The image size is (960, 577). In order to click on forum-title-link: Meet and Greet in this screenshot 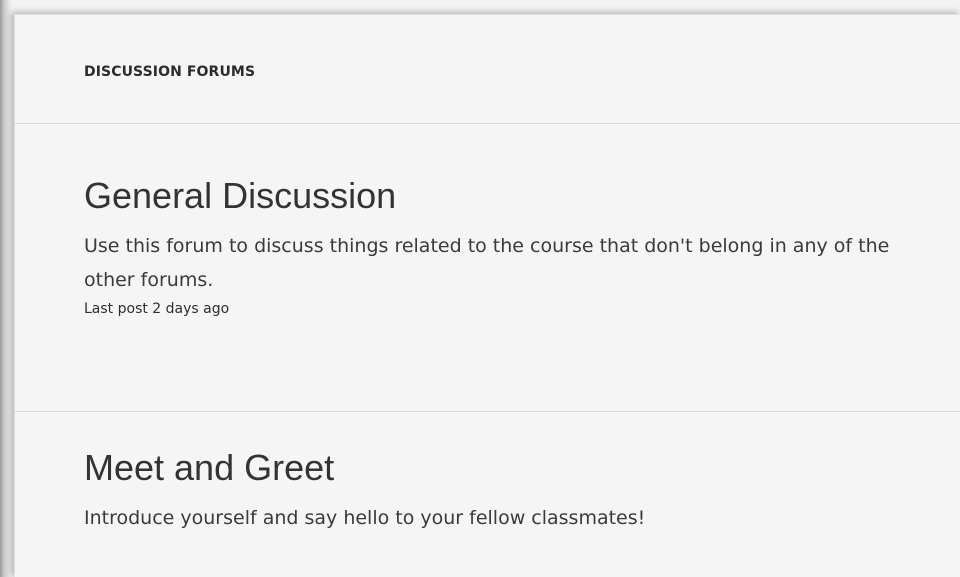, I will do `click(209, 467)`.